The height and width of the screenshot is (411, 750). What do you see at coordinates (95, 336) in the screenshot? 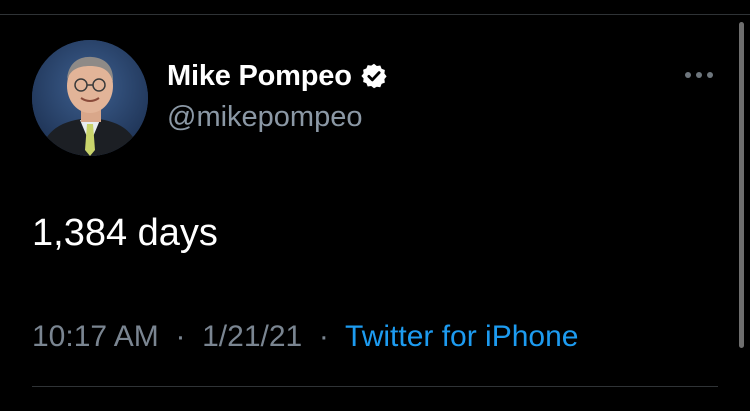
I see `tweet-time: 10:17 AM` at bounding box center [95, 336].